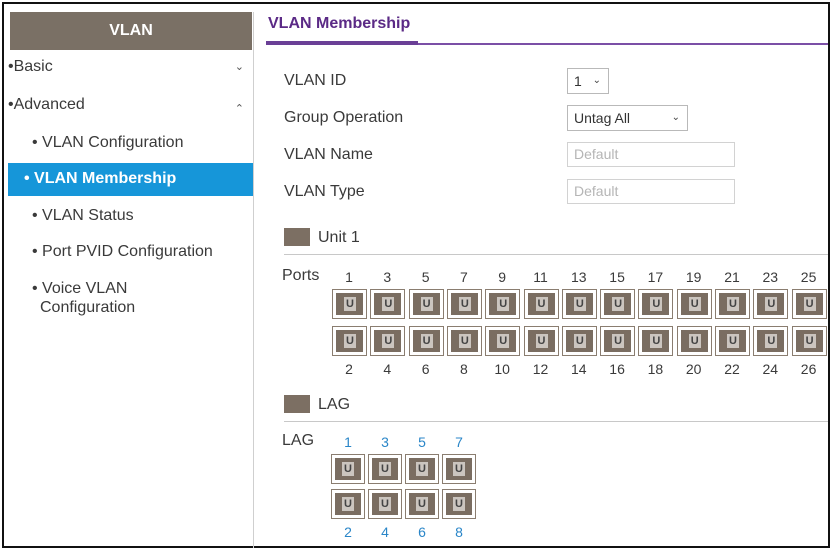 The image size is (832, 550). I want to click on sidebar-item-label: Advanced, so click(49, 104).